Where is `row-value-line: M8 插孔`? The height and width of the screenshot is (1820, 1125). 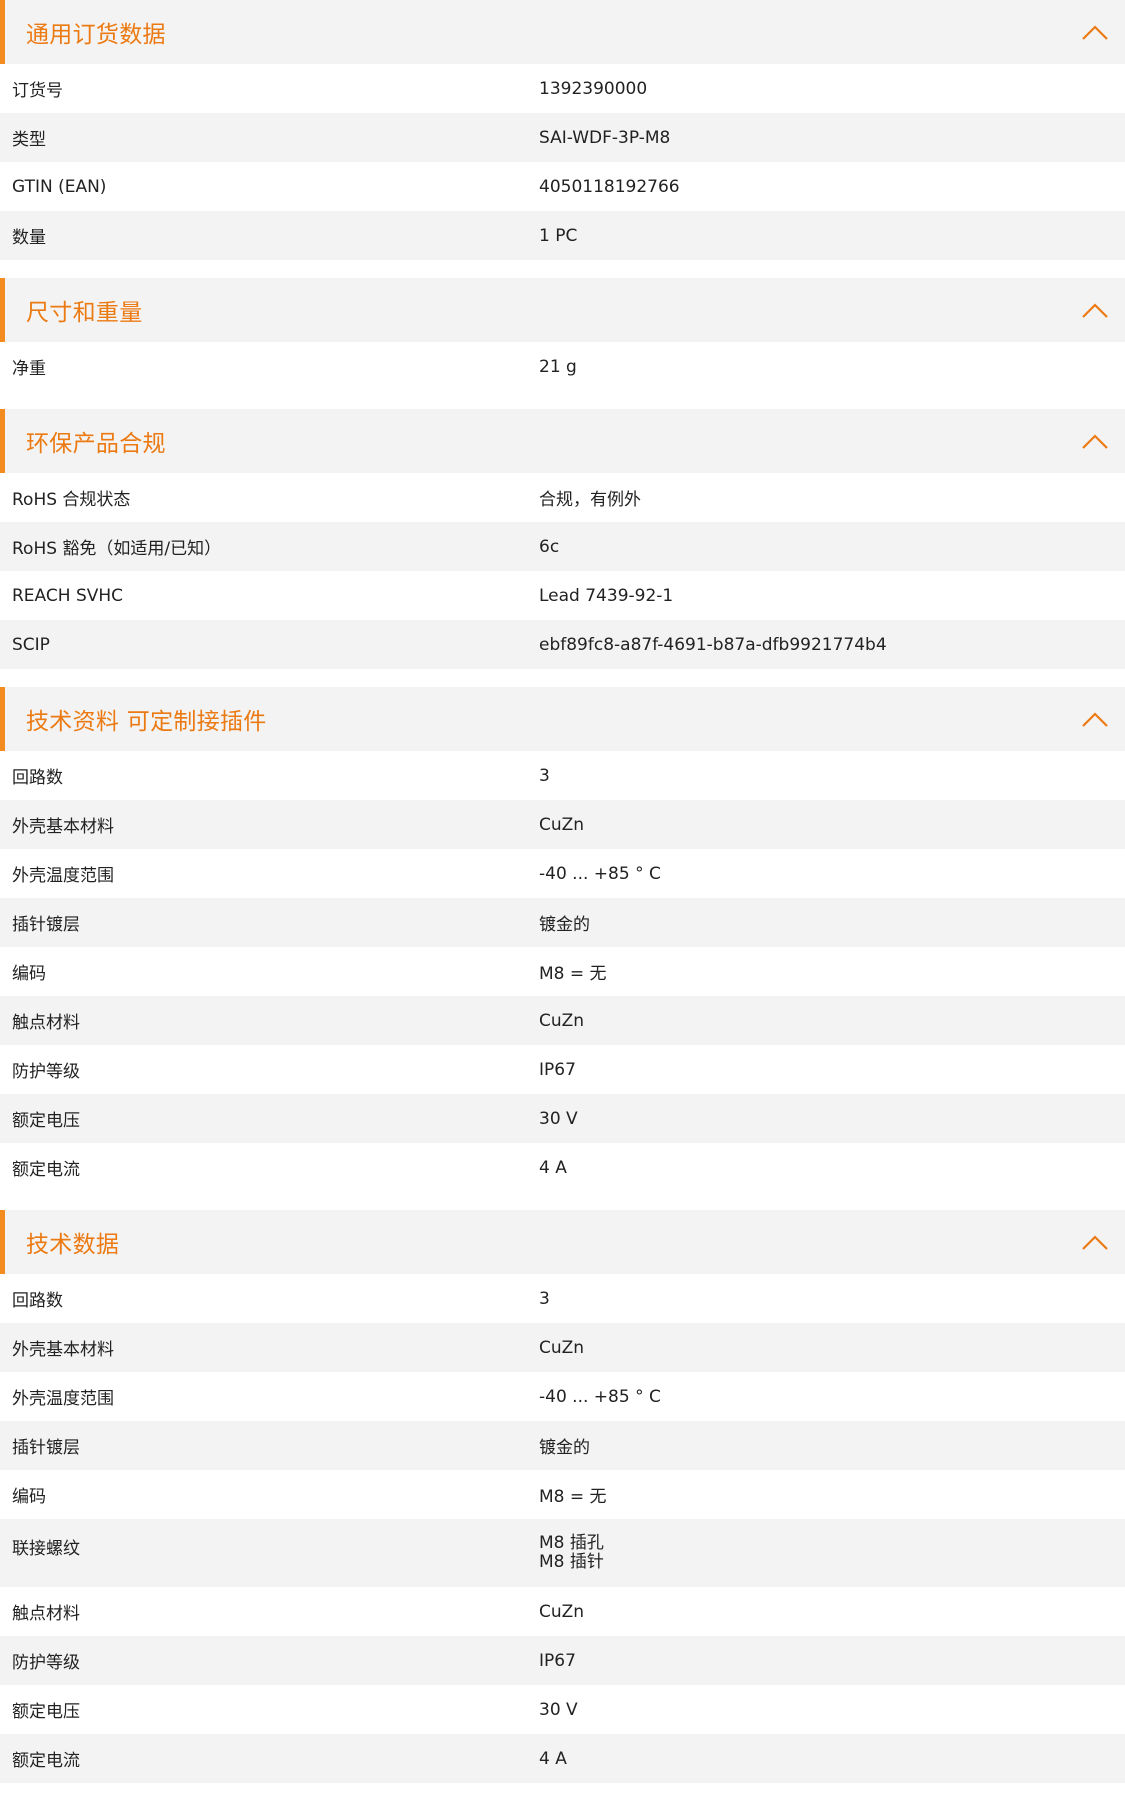 row-value-line: M8 插孔 is located at coordinates (571, 1543).